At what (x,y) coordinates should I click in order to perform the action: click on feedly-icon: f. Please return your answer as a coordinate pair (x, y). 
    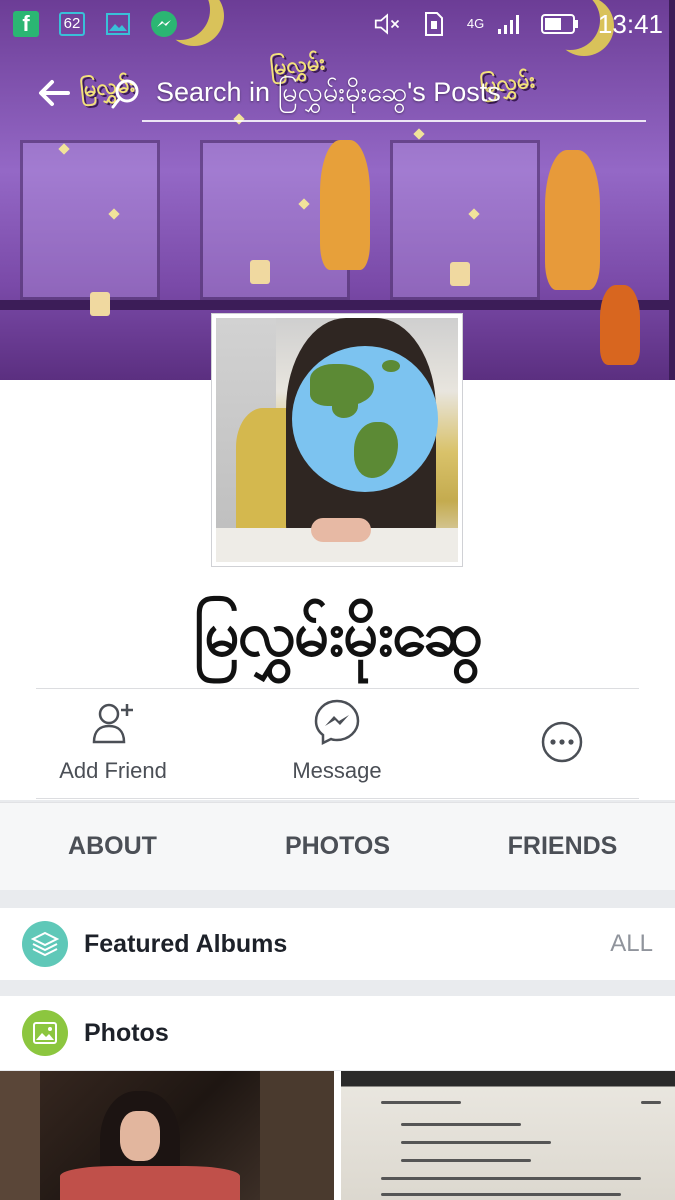
    Looking at the image, I should click on (26, 24).